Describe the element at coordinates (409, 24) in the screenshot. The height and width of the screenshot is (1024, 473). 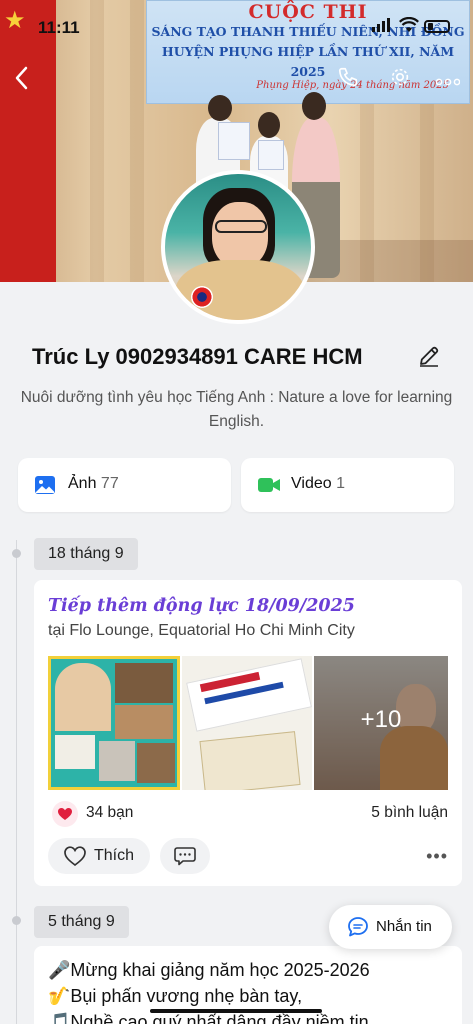
I see `wifi-icon` at that location.